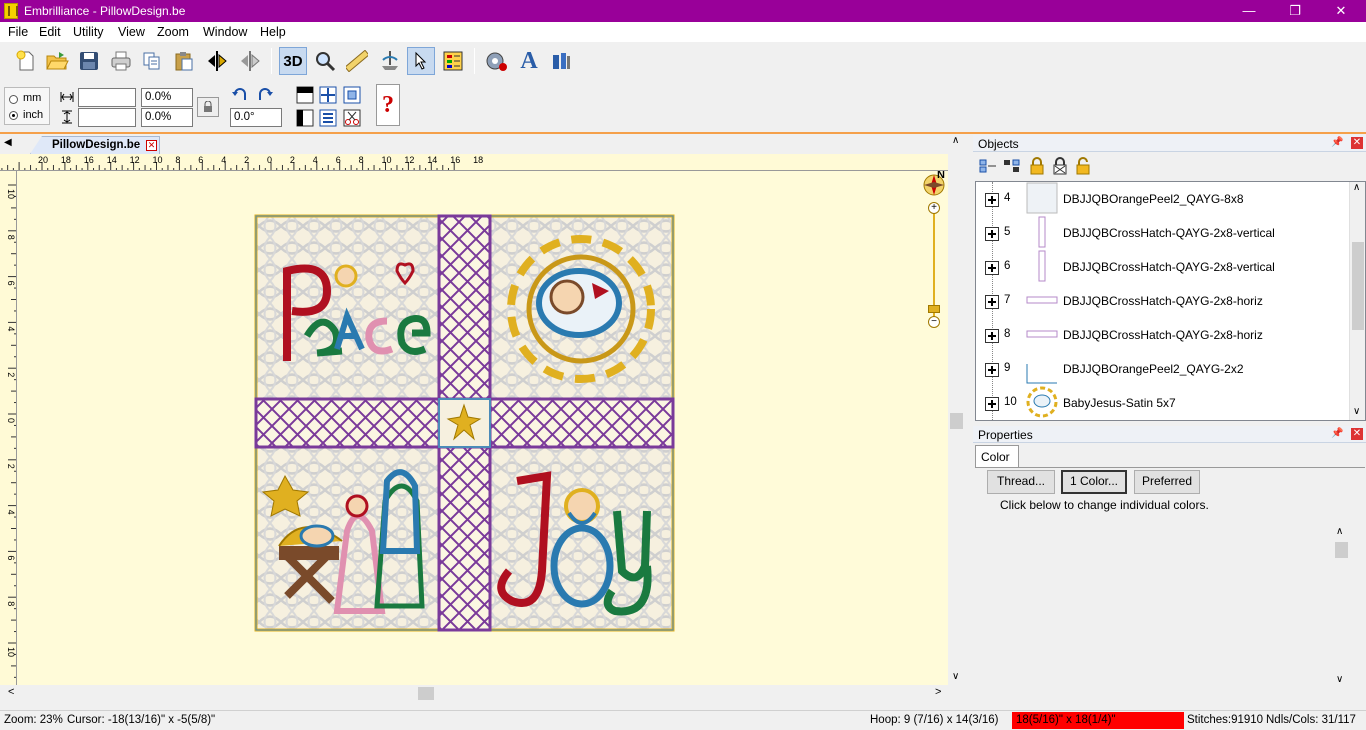 The width and height of the screenshot is (1366, 730). What do you see at coordinates (265, 95) in the screenshot?
I see `rotate-right-icon` at bounding box center [265, 95].